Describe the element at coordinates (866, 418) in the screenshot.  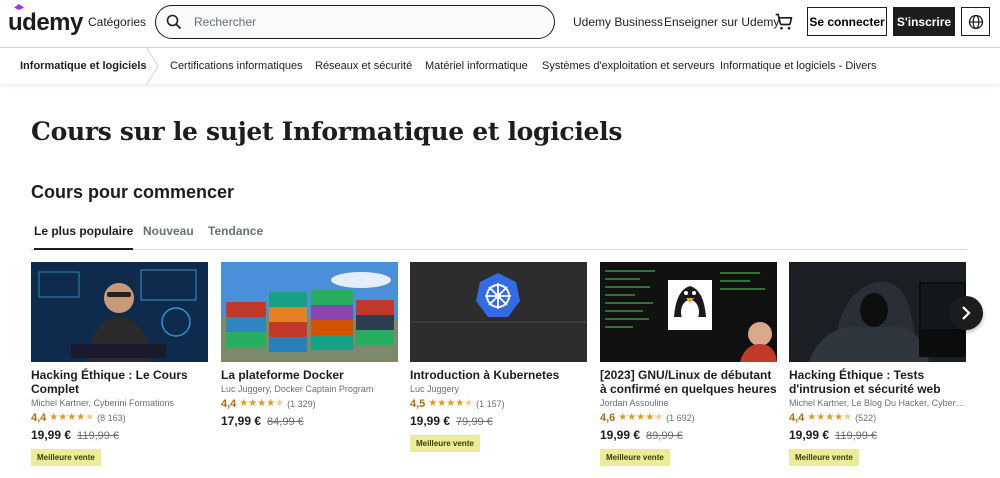
I see `rating-count: (522)` at that location.